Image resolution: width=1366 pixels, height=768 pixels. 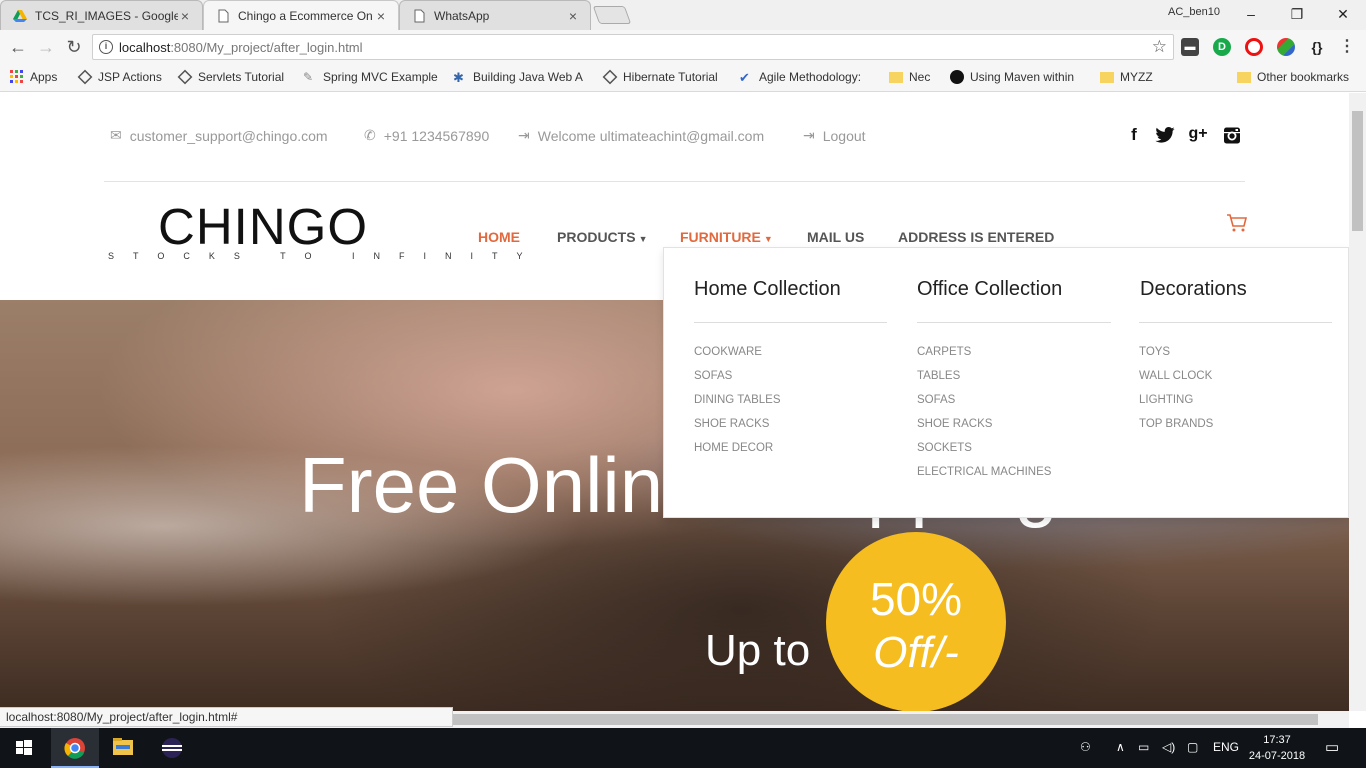 I want to click on nav-products: PRODUCTS ▼, so click(x=602, y=237).